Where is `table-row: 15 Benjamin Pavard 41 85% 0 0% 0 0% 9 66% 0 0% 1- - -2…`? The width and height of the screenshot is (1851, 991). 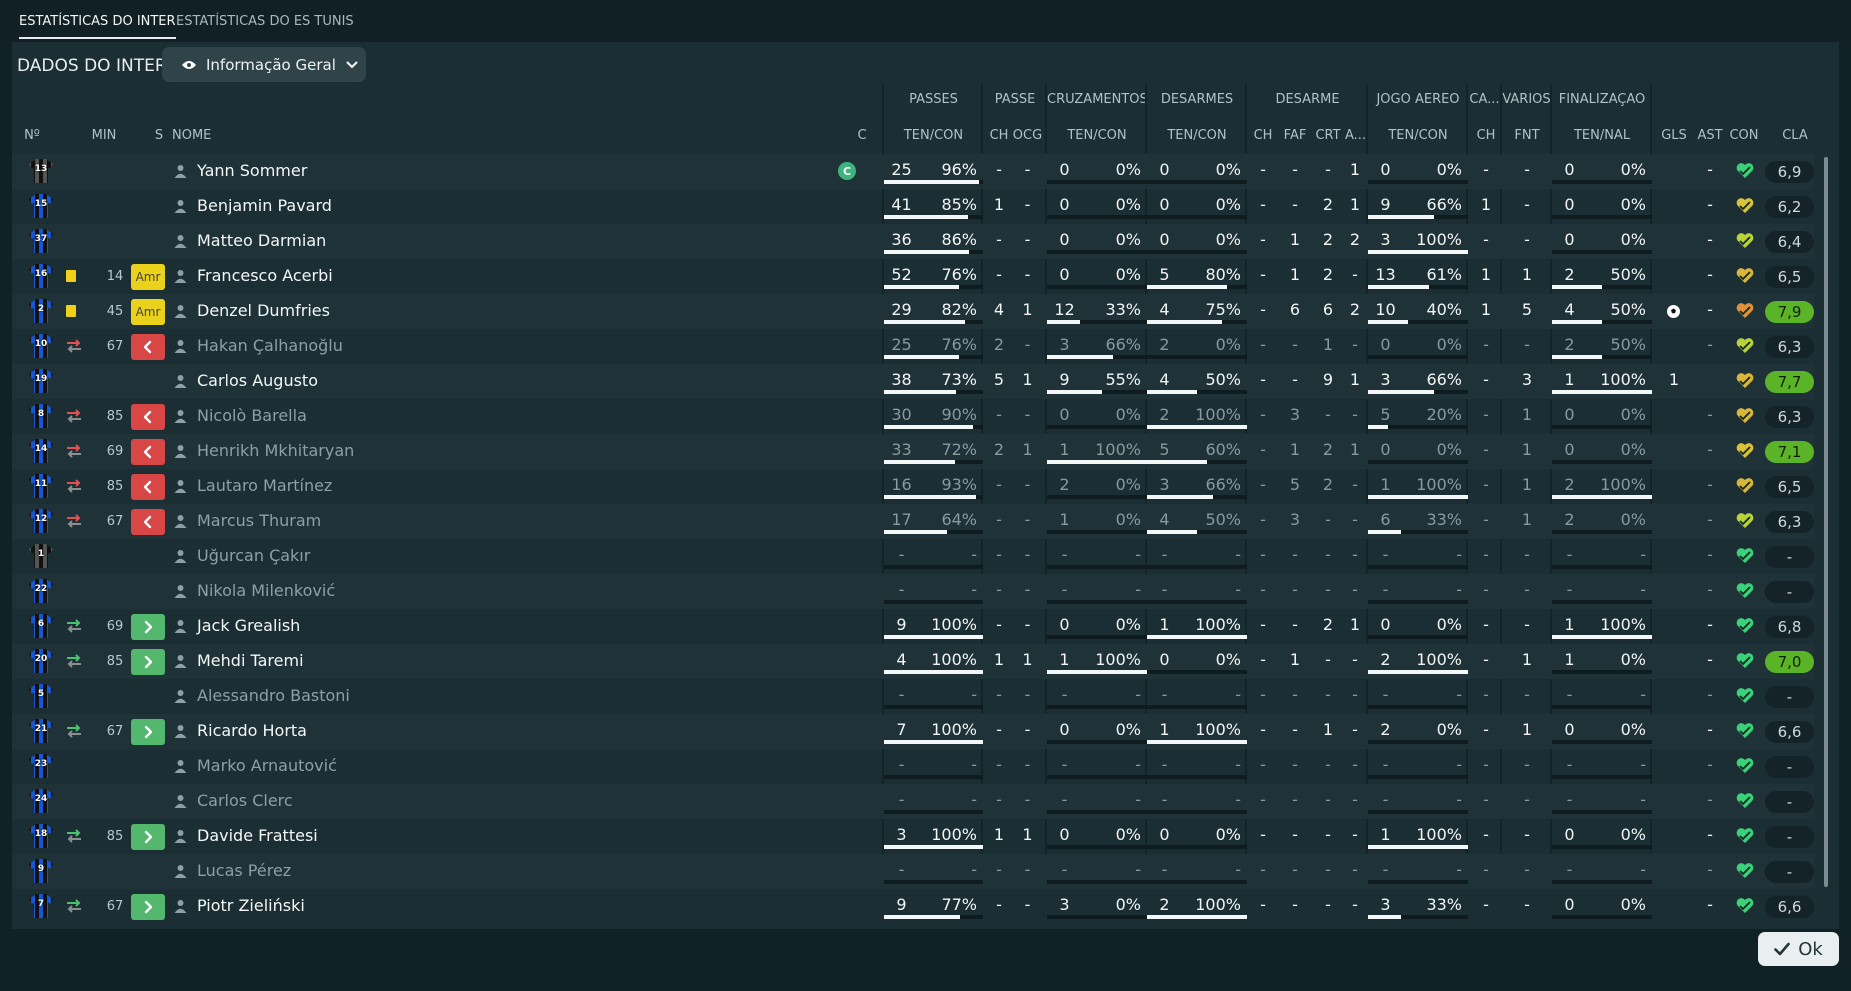 table-row: 15 Benjamin Pavard 41 85% 0 0% 0 0% 9 66% 0 0% 1- - -2… is located at coordinates (913, 206).